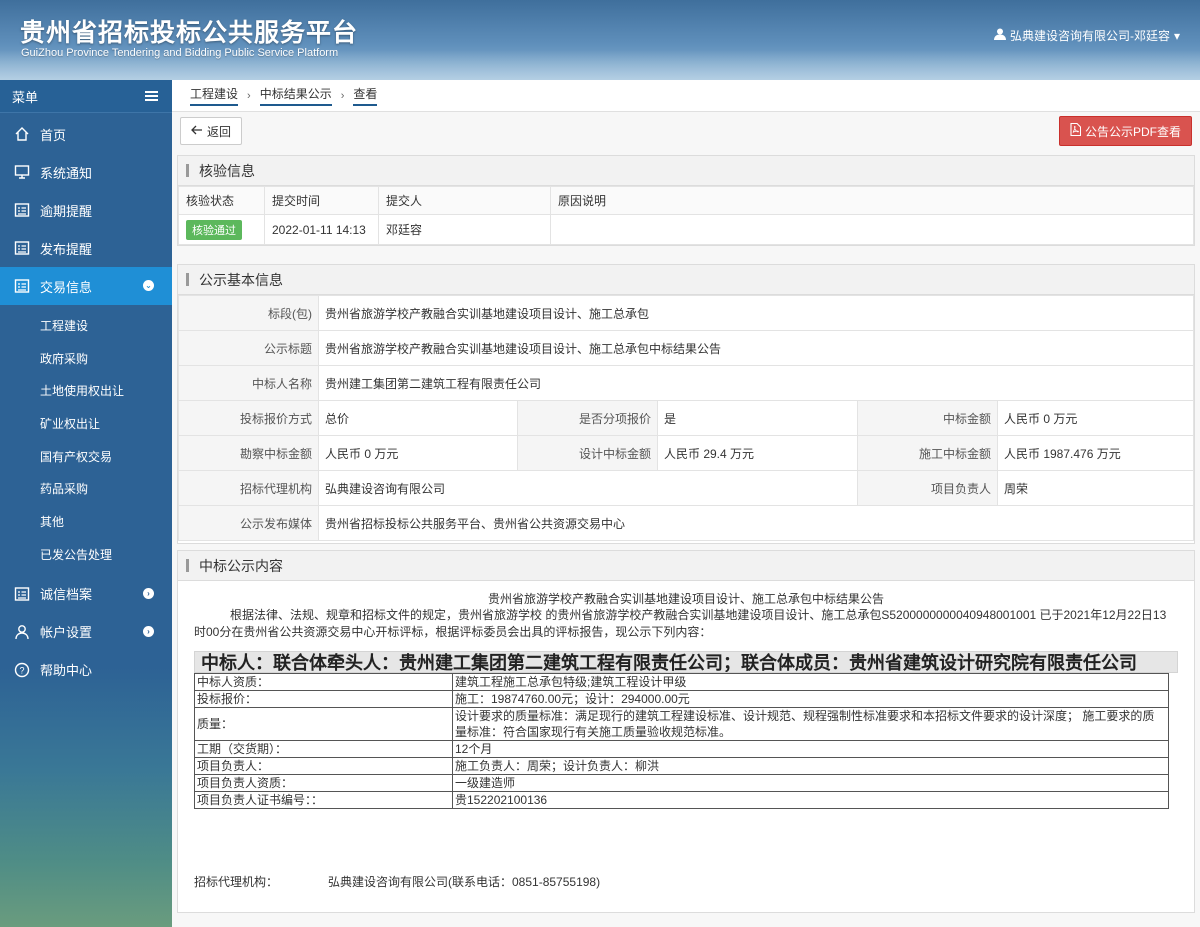 The height and width of the screenshot is (927, 1200). I want to click on verify-status-cell: 核验通过, so click(221, 229).